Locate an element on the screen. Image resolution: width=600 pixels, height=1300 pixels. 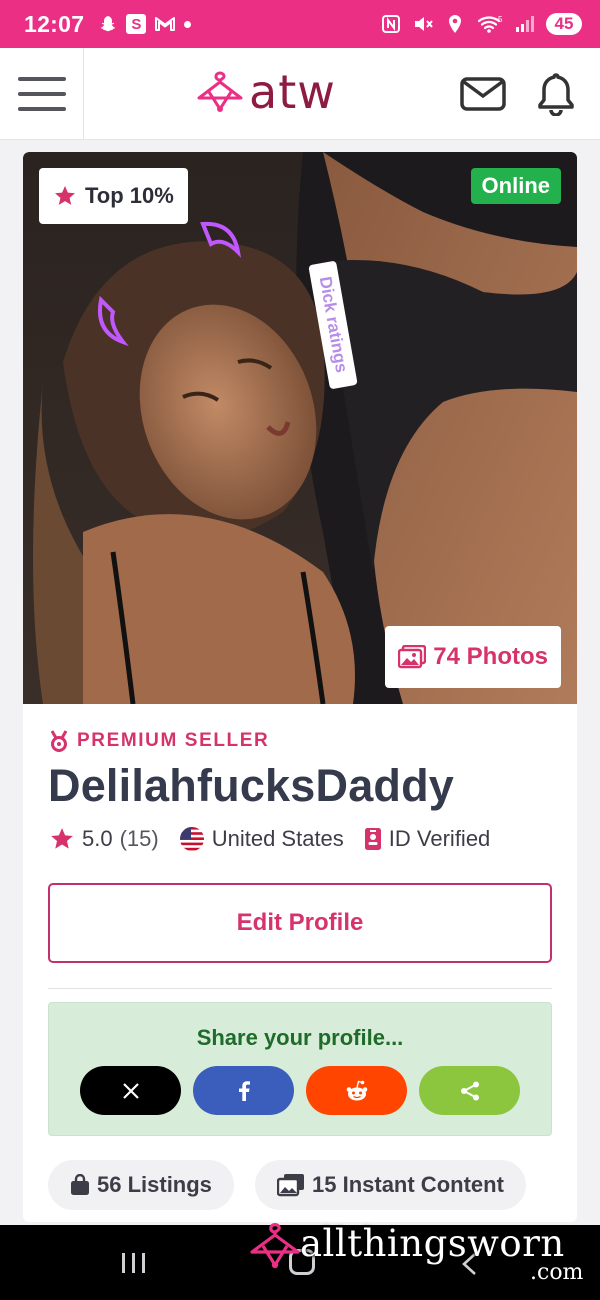
verification: ID Verified is located at coordinates (427, 839).